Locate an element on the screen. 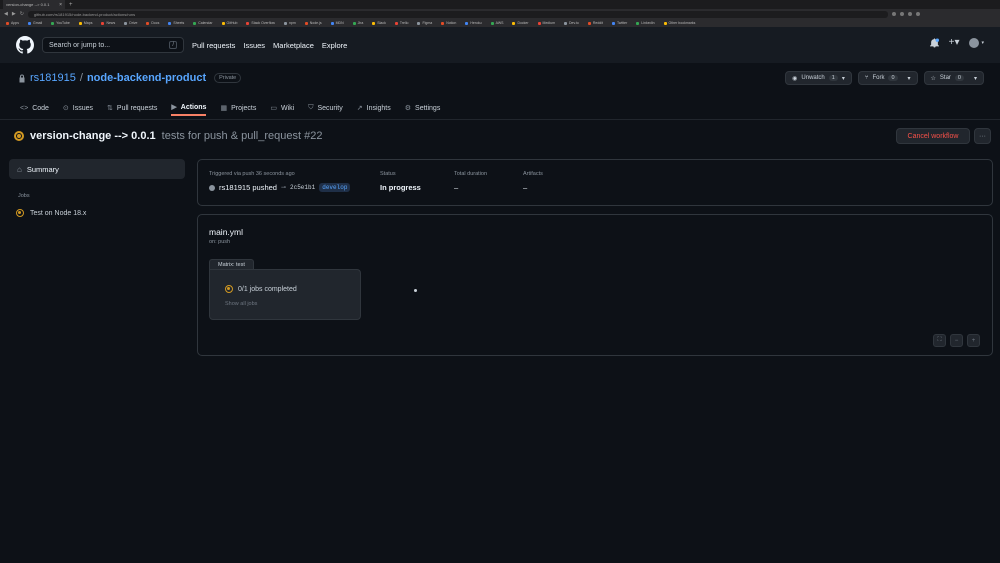 This screenshot has height=563, width=1000. bookmark-item: Dev.to is located at coordinates (571, 23).